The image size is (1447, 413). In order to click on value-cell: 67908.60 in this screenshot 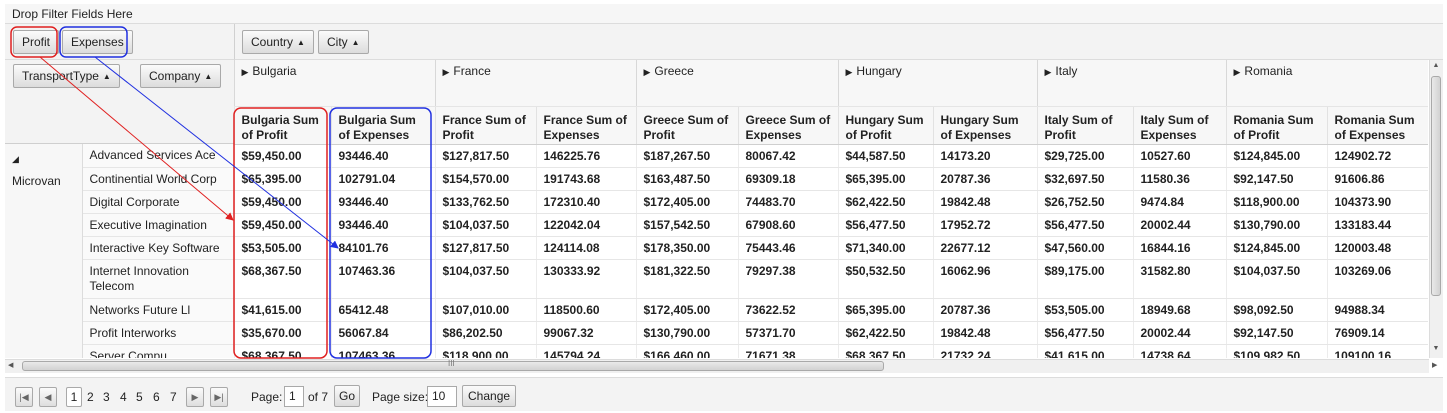, I will do `click(787, 225)`.